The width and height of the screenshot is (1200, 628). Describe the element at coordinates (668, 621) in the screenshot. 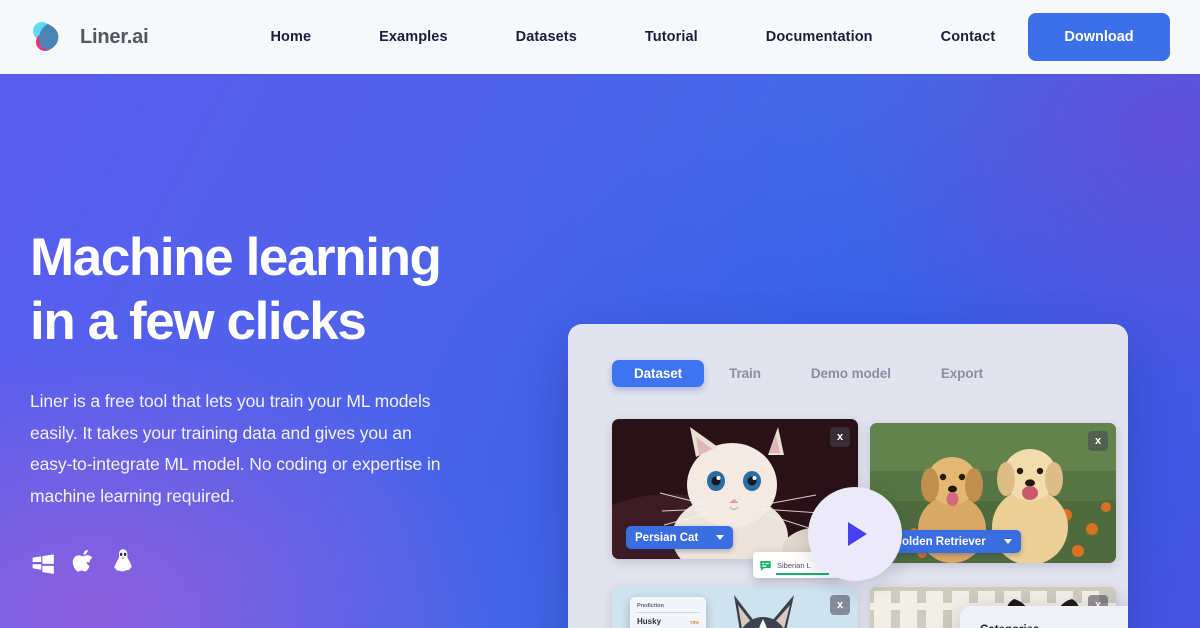

I see `prediction-row-husky: Husky 78%` at that location.